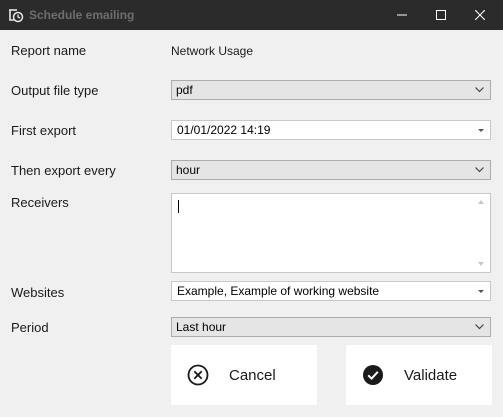  Describe the element at coordinates (481, 264) in the screenshot. I see `scroll-down-arrow-icon` at that location.